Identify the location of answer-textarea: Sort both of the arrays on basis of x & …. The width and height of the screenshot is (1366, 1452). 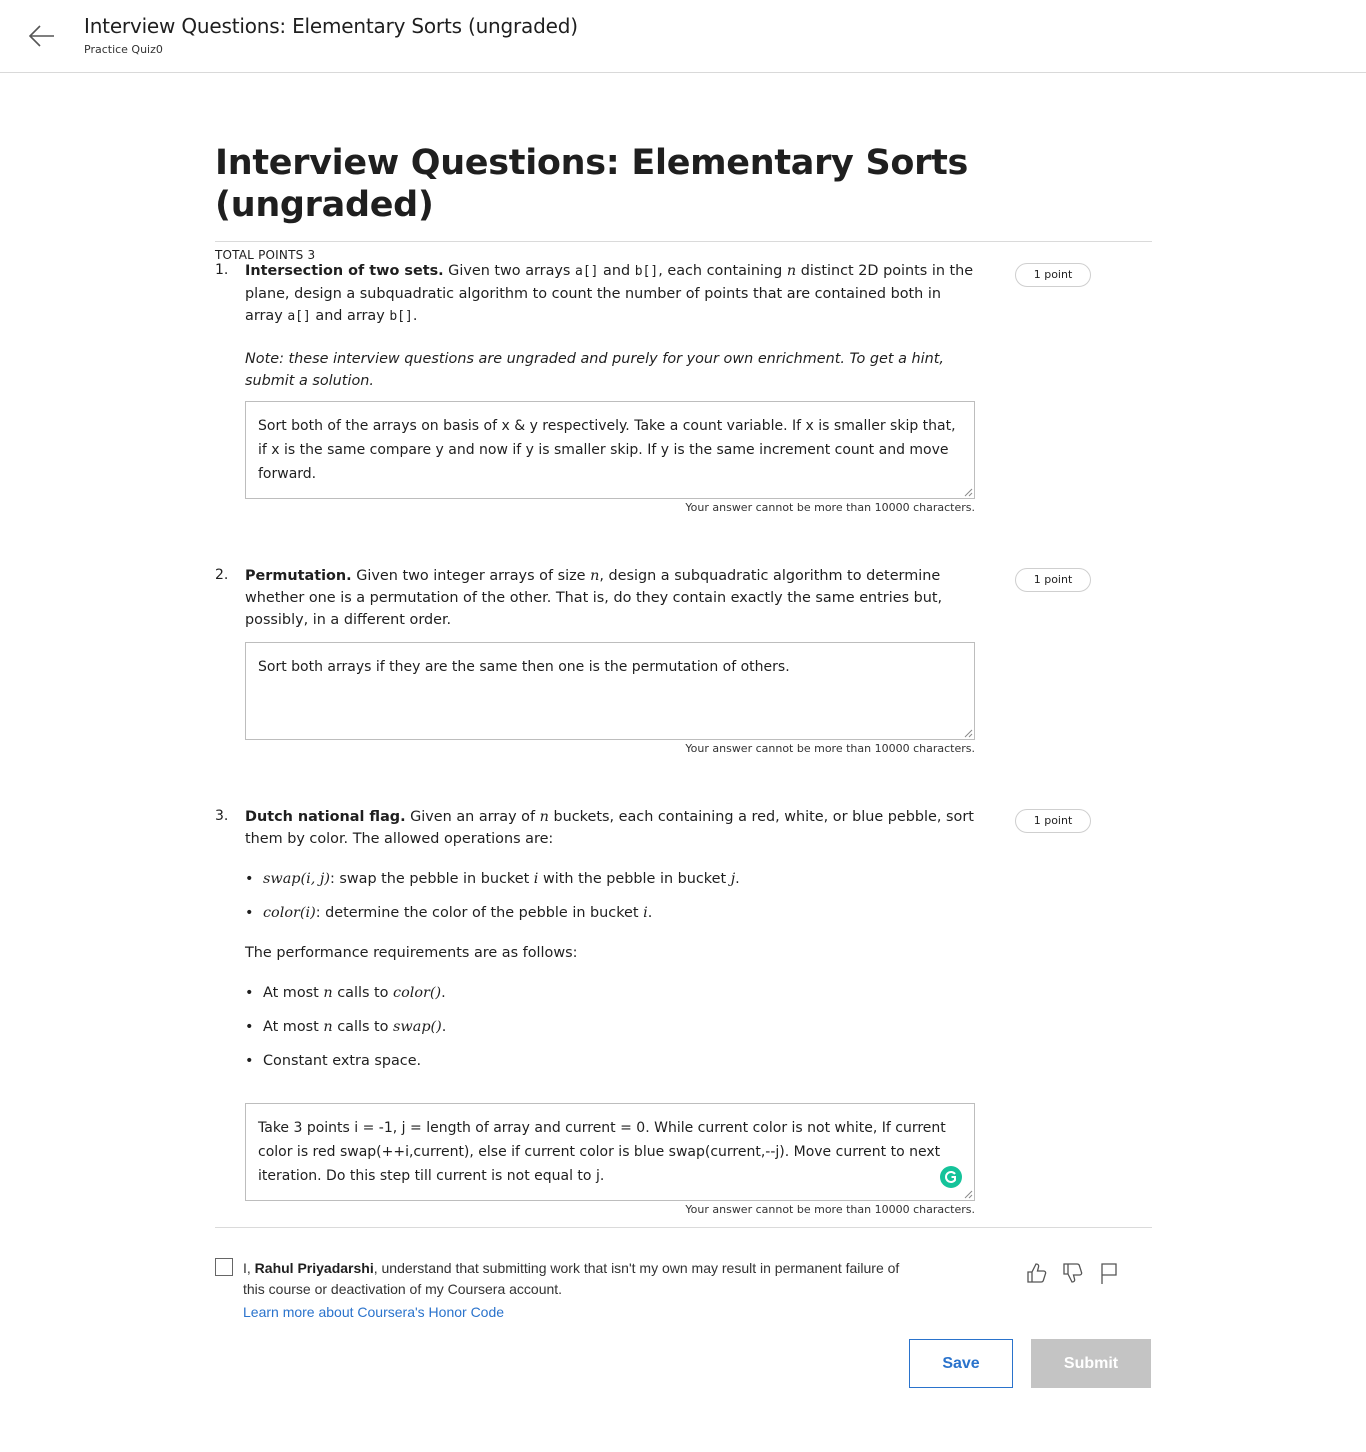
(610, 450).